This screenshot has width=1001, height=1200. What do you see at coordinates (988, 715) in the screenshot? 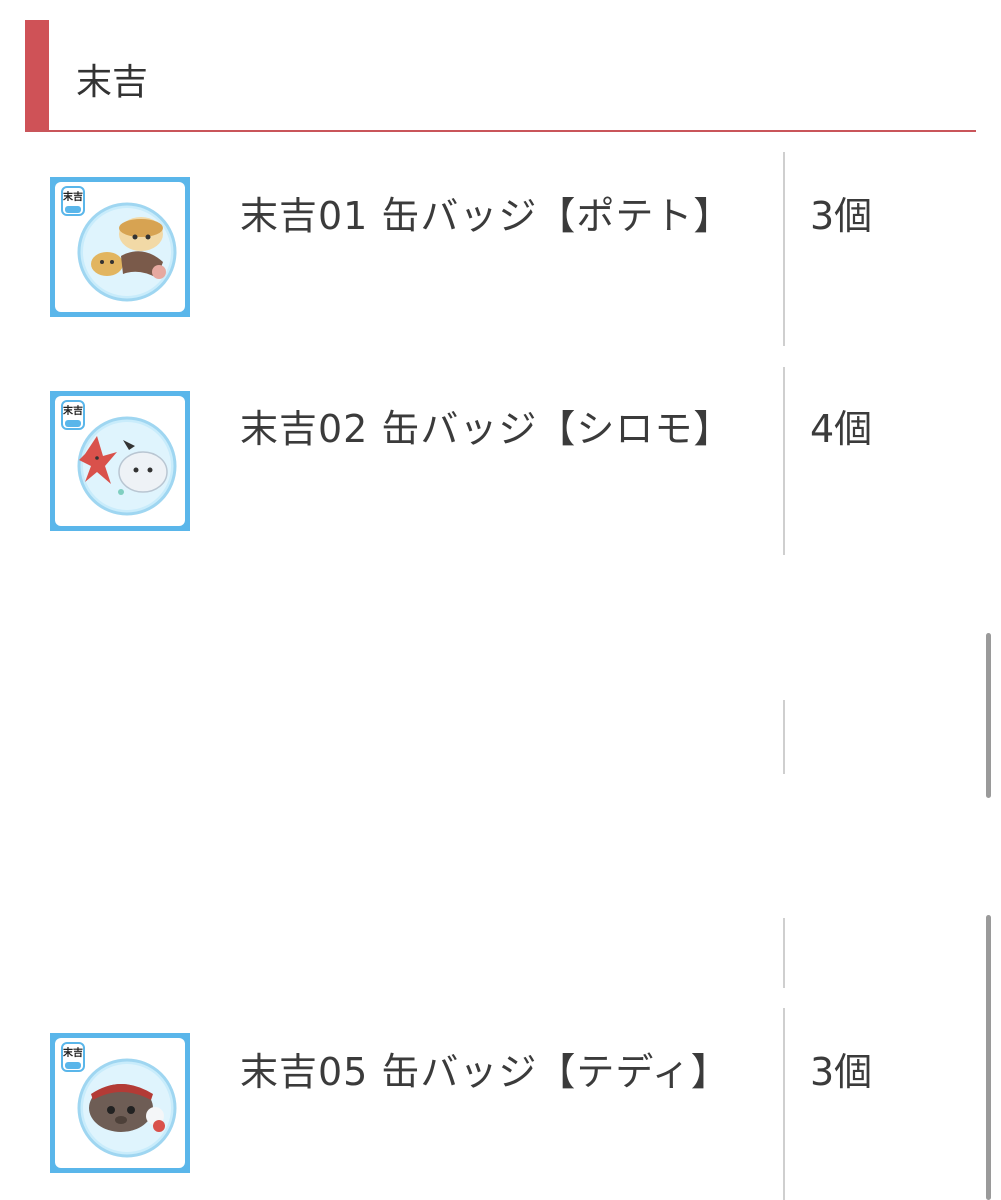
I see `scroll-indicator` at bounding box center [988, 715].